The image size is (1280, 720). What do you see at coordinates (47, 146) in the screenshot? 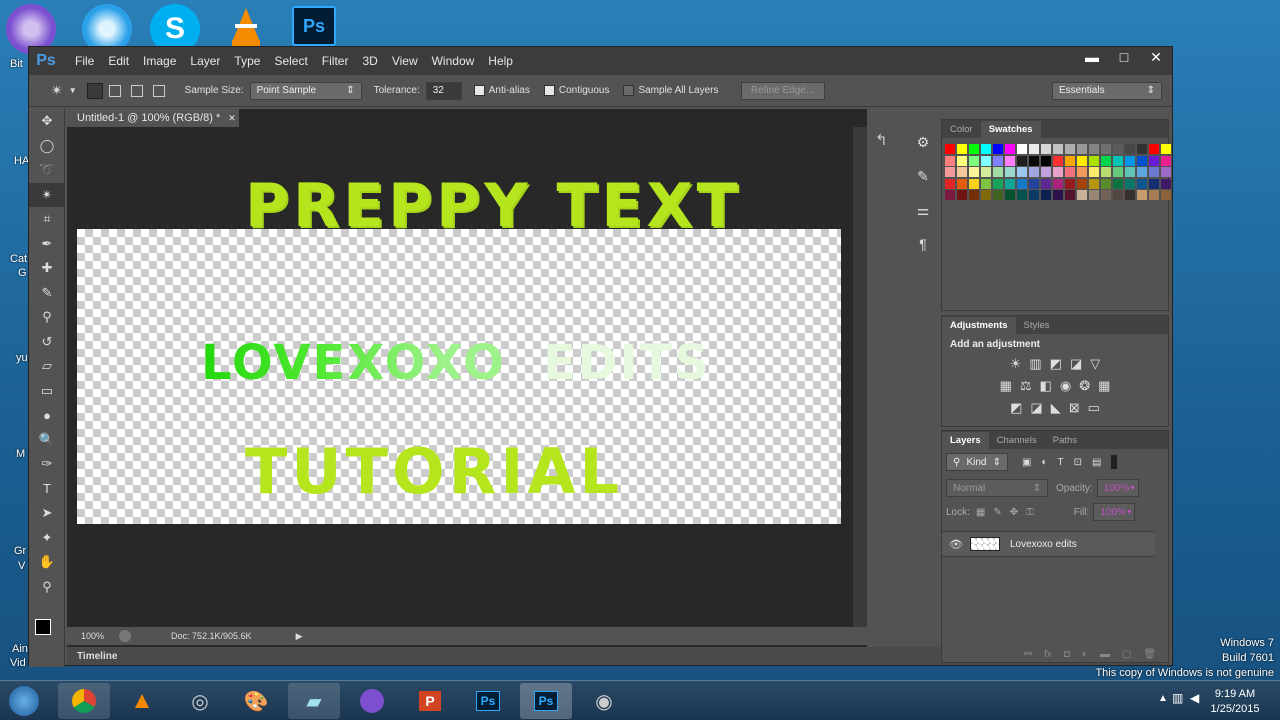
I see `marquee-tool-icon: ◯` at bounding box center [47, 146].